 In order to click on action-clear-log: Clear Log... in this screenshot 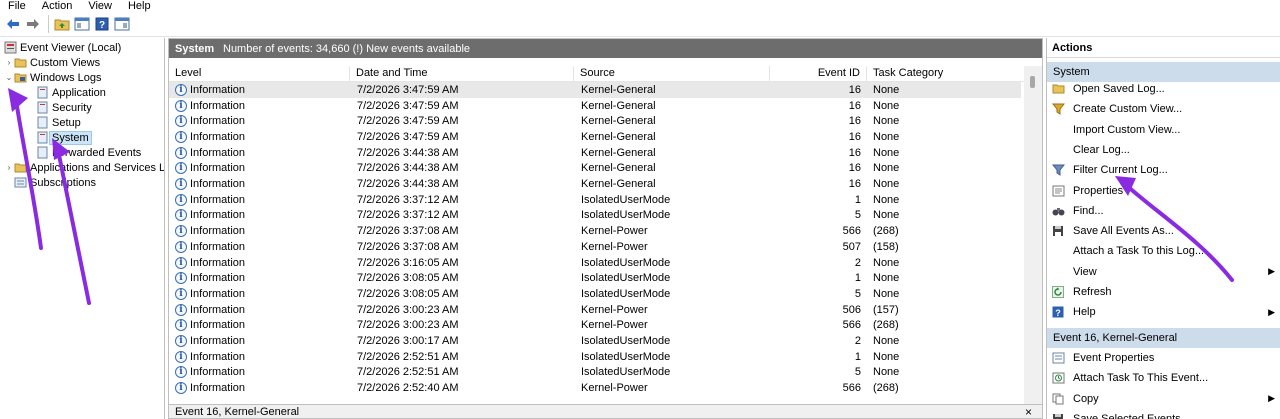, I will do `click(1163, 150)`.